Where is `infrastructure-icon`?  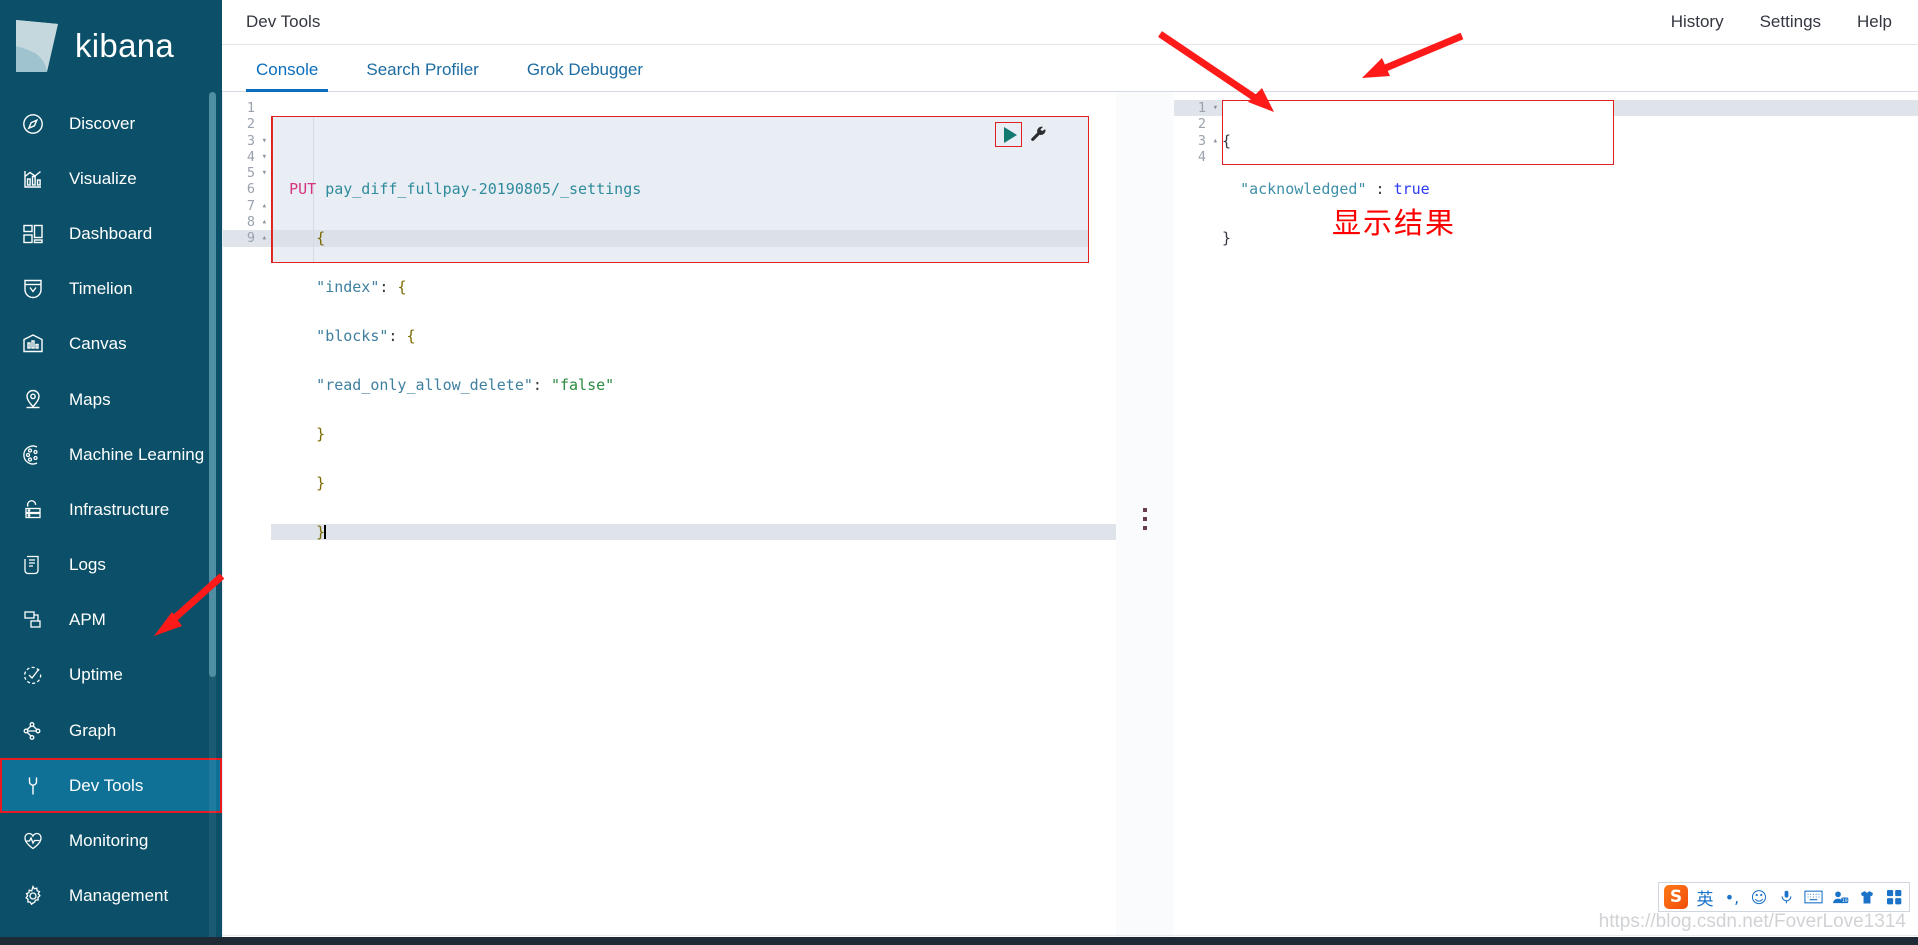
infrastructure-icon is located at coordinates (33, 510).